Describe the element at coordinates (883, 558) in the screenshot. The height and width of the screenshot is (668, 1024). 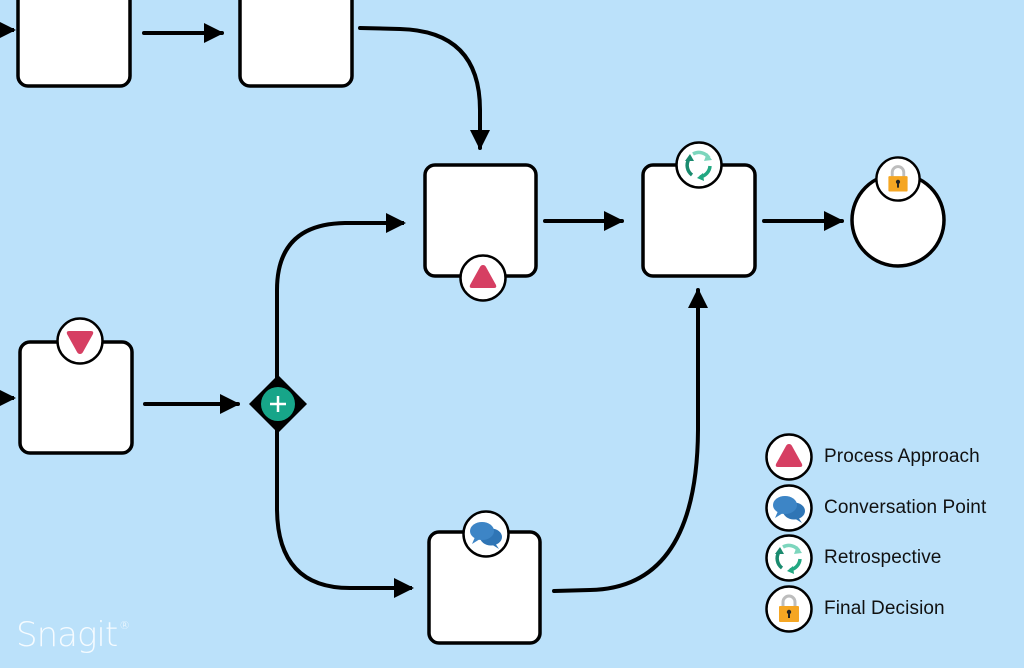
I see `legend-label: Retrospective` at that location.